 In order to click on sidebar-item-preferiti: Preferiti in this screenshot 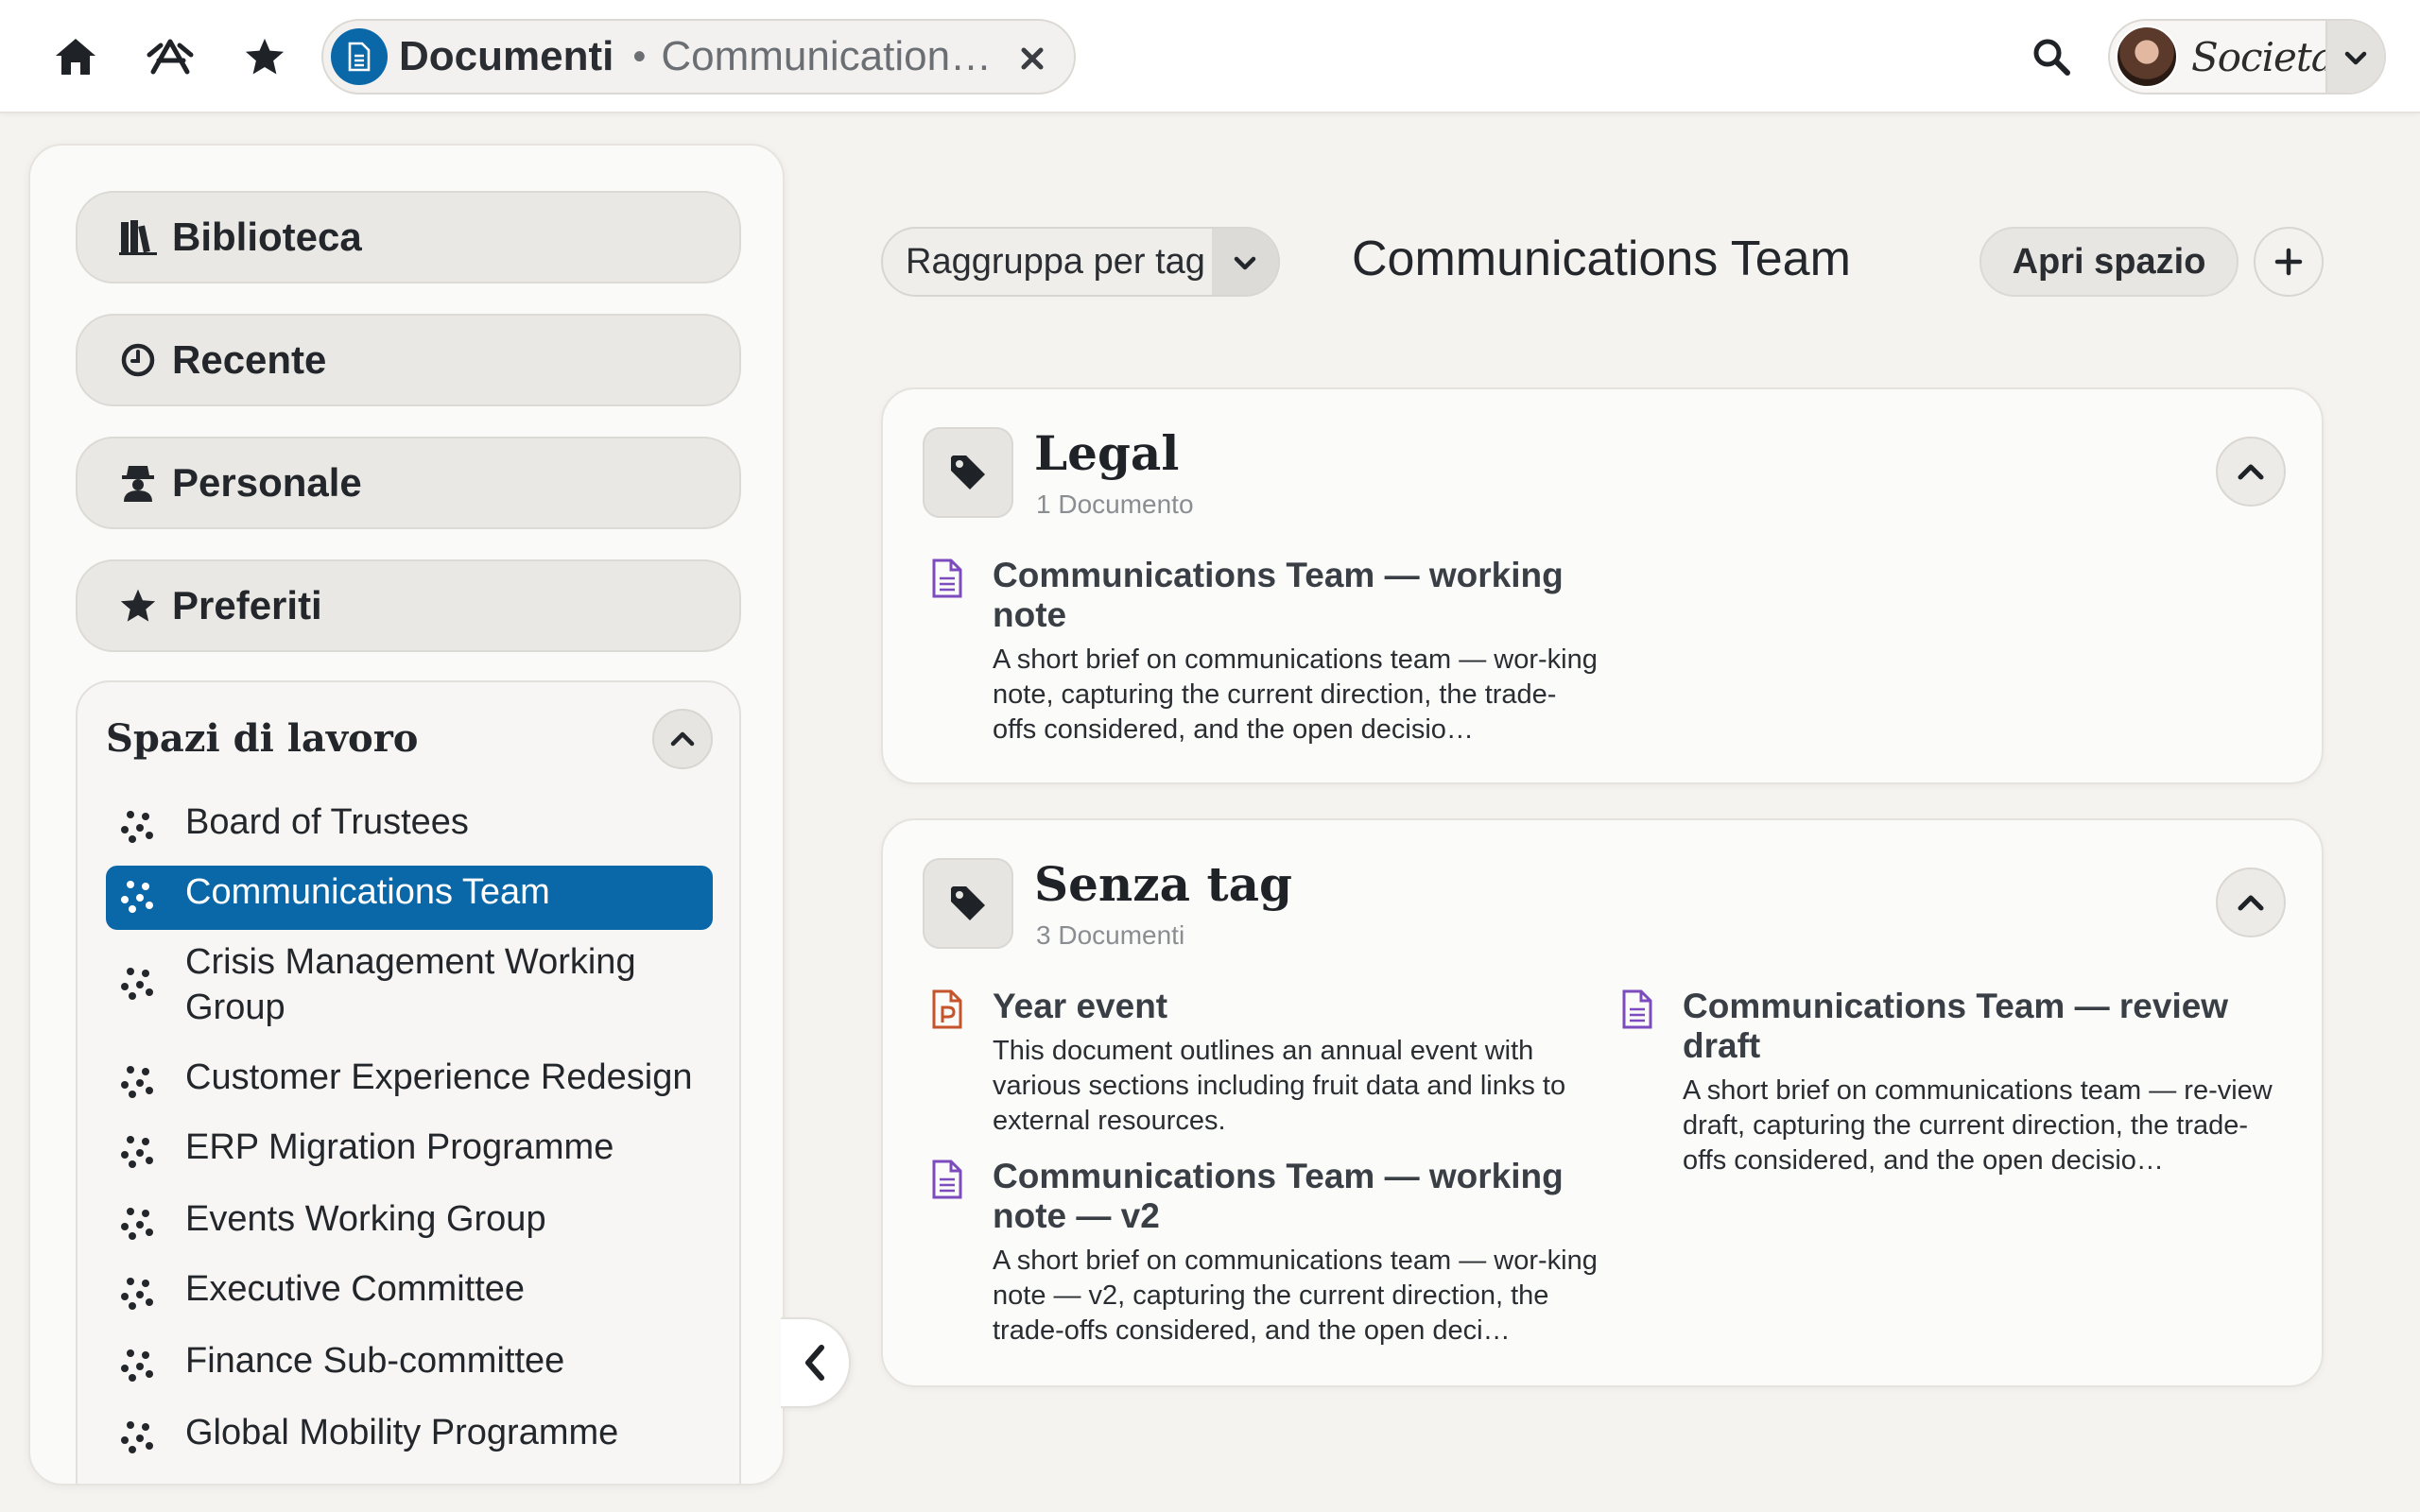, I will do `click(408, 605)`.